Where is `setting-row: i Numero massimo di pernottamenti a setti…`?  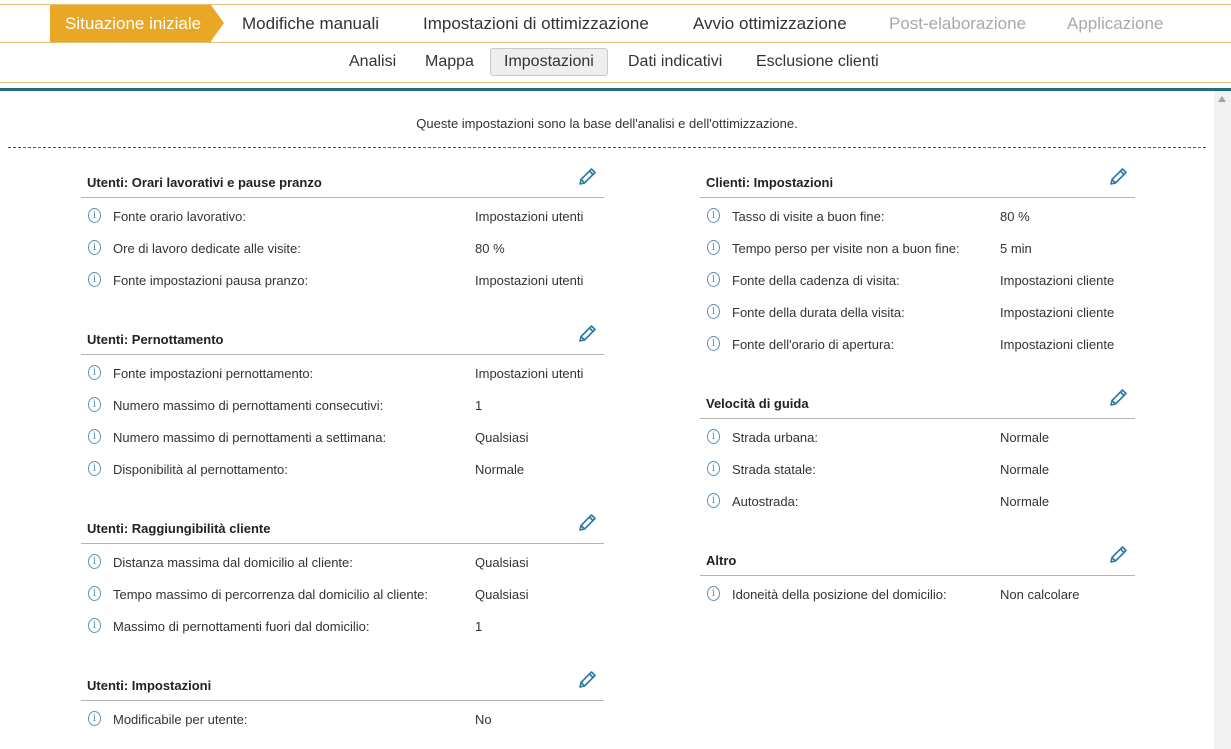
setting-row: i Numero massimo di pernottamenti a setti… is located at coordinates (342, 435).